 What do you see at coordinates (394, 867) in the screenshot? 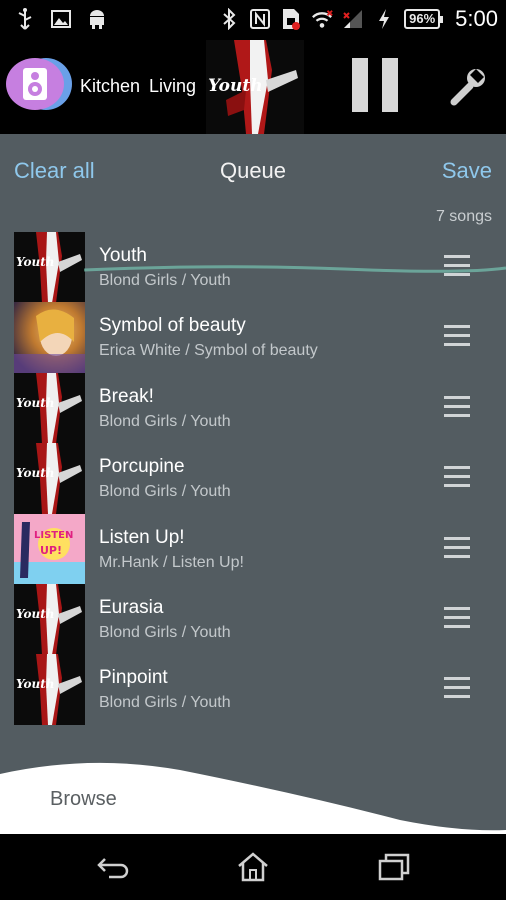
I see `recent-apps-icon` at bounding box center [394, 867].